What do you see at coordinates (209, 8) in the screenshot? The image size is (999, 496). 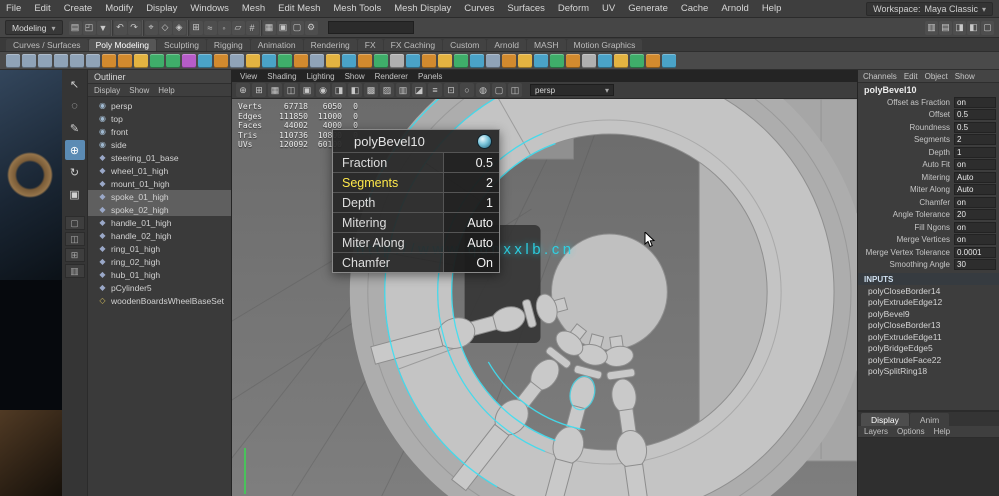 I see `menu-item: Windows` at bounding box center [209, 8].